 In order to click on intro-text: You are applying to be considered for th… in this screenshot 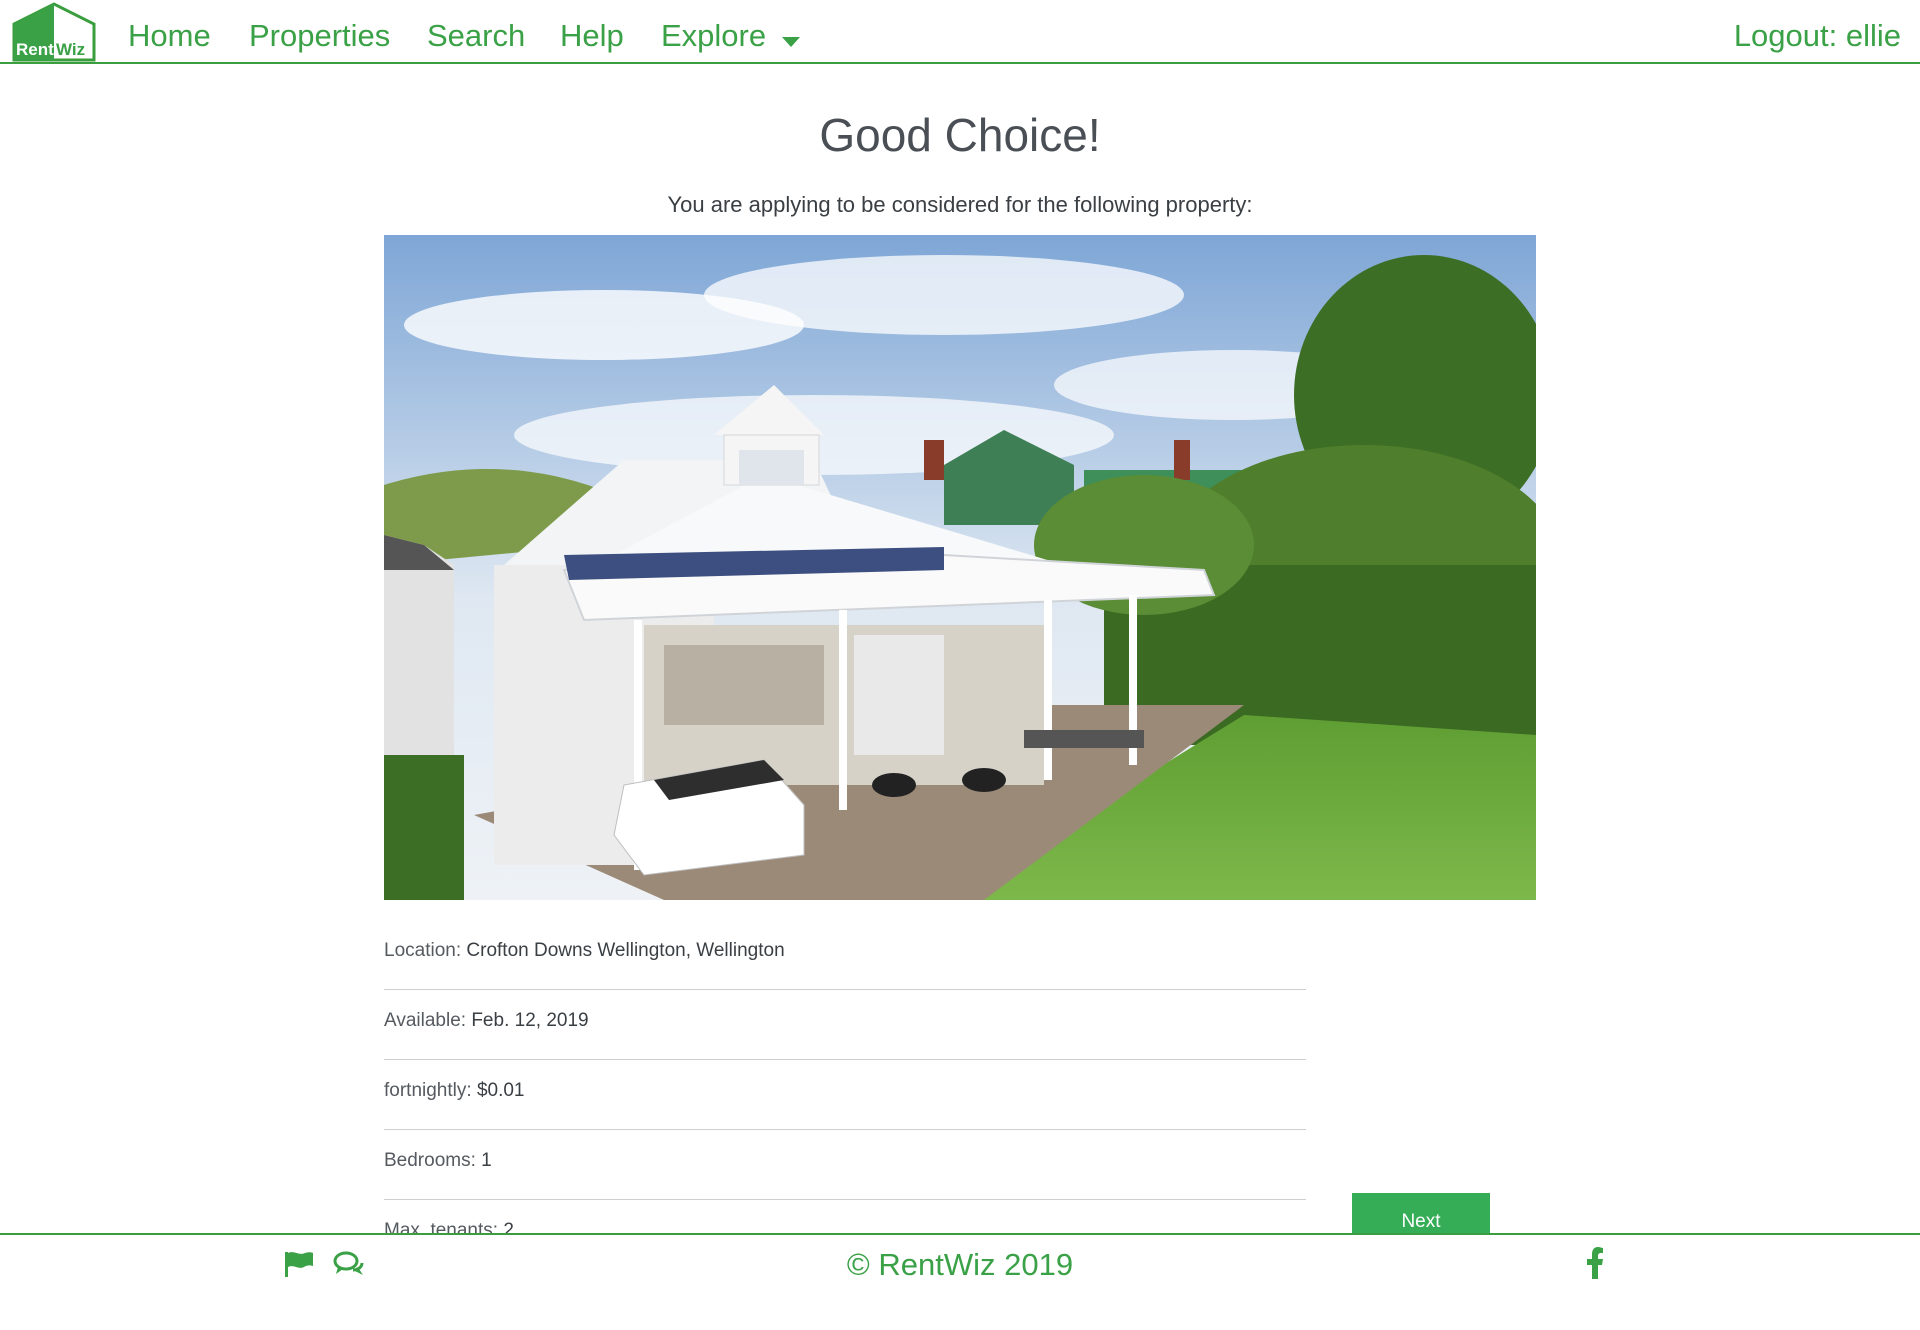, I will do `click(960, 204)`.